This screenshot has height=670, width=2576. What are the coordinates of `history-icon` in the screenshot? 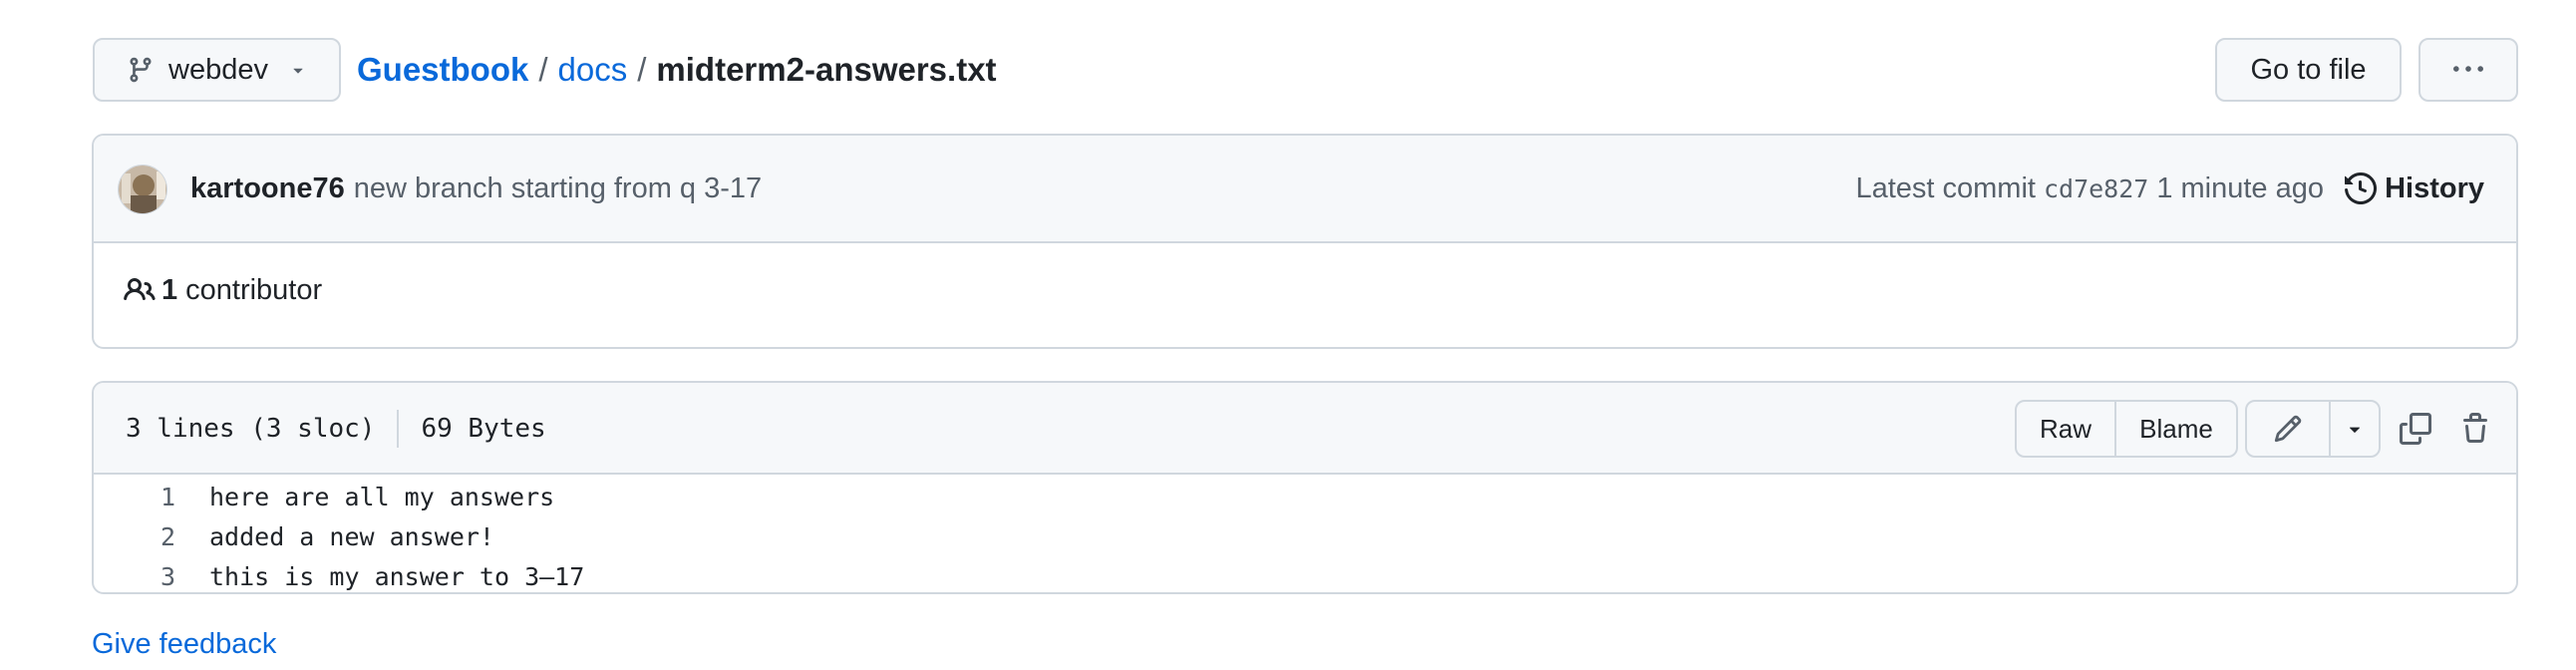 It's located at (2361, 188).